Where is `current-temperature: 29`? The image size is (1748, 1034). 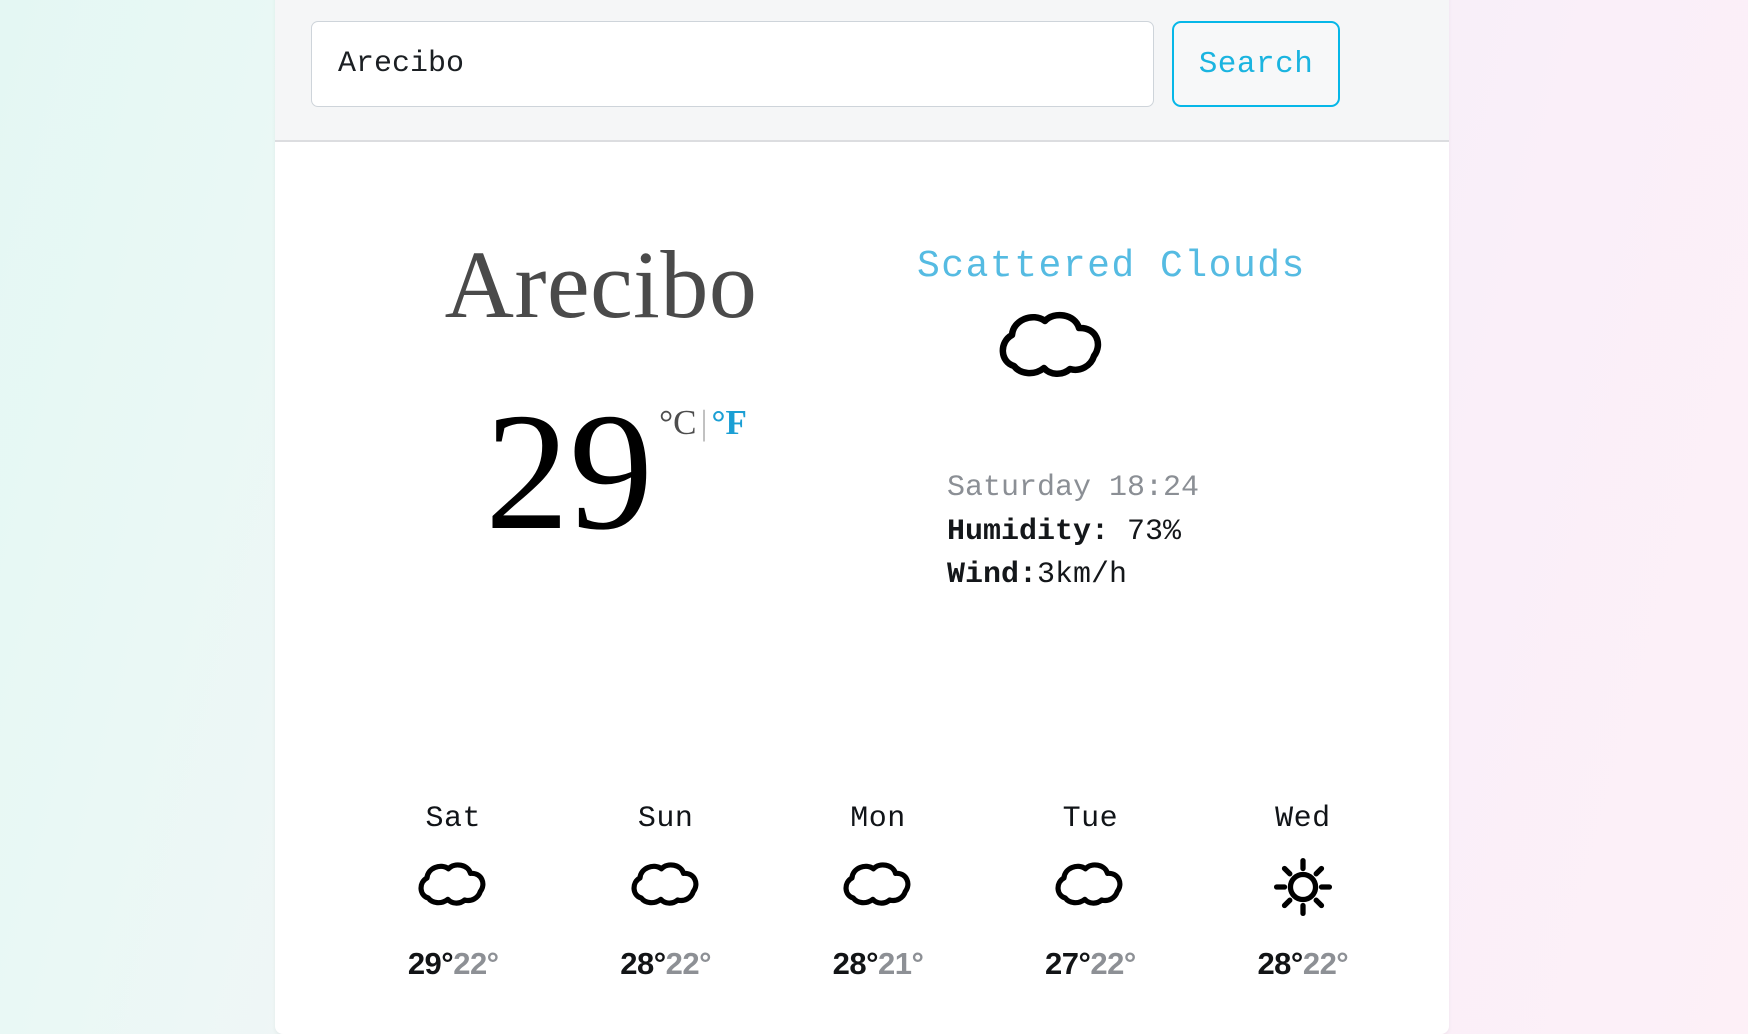 current-temperature: 29 is located at coordinates (569, 472).